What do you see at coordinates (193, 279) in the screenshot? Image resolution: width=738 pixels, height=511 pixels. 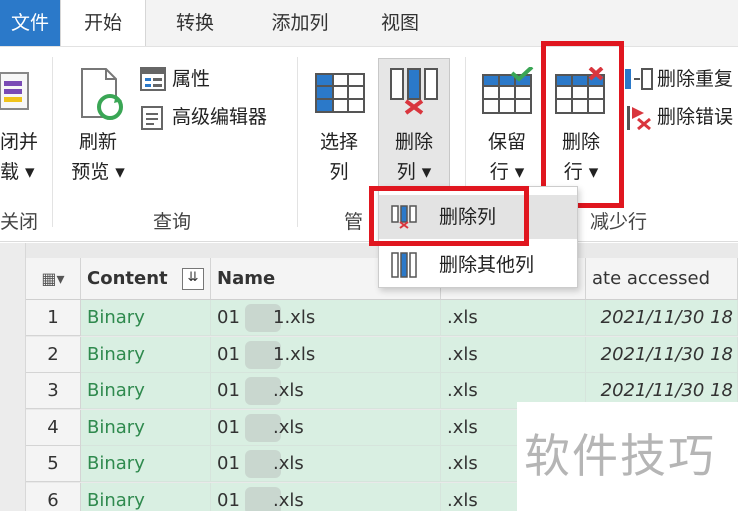 I see `expand-binary-icon: ⇊` at bounding box center [193, 279].